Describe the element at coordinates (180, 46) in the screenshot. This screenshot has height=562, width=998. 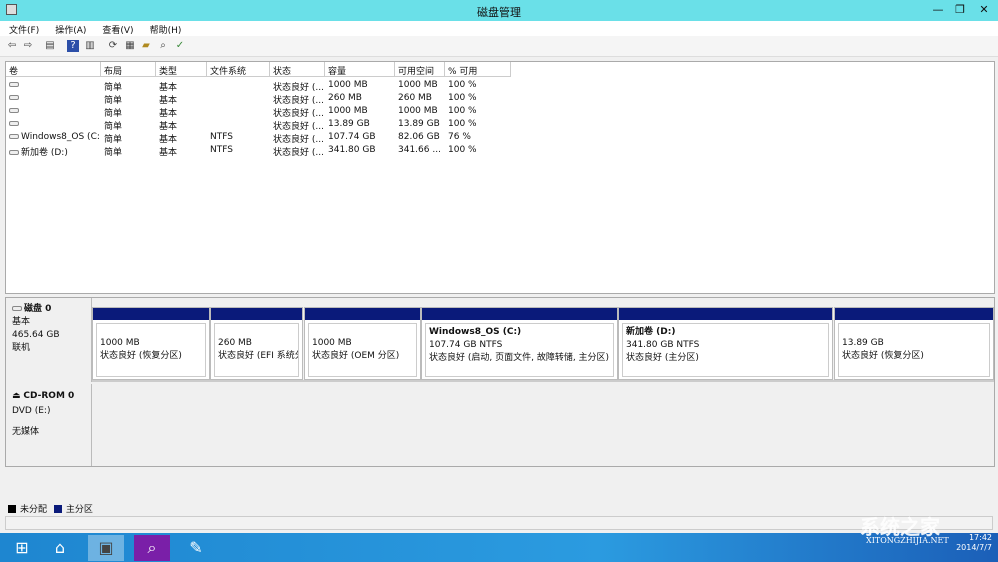
I see `settings-icon: ✓` at that location.